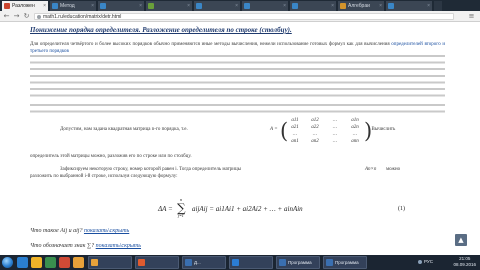 The width and height of the screenshot is (480, 270). What do you see at coordinates (382, 129) in the screenshot?
I see `matrix-tail-text: . Вычислить` at bounding box center [382, 129].